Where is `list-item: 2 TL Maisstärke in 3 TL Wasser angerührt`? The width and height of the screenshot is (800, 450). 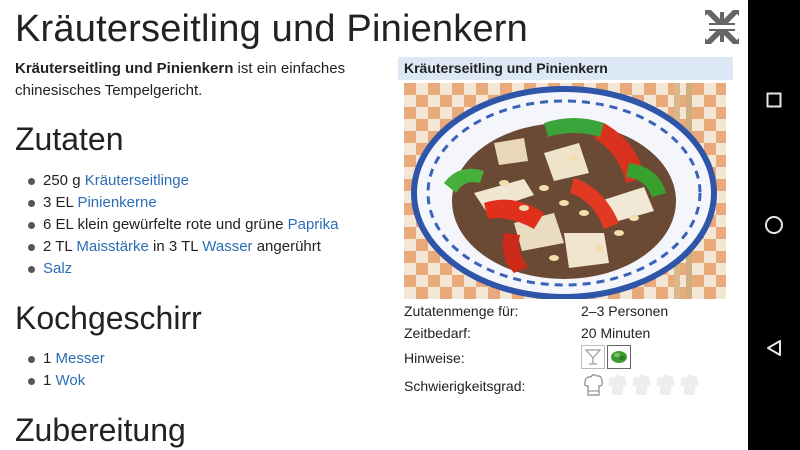
list-item: 2 TL Maisstärke in 3 TL Wasser angerührt is located at coordinates (183, 247).